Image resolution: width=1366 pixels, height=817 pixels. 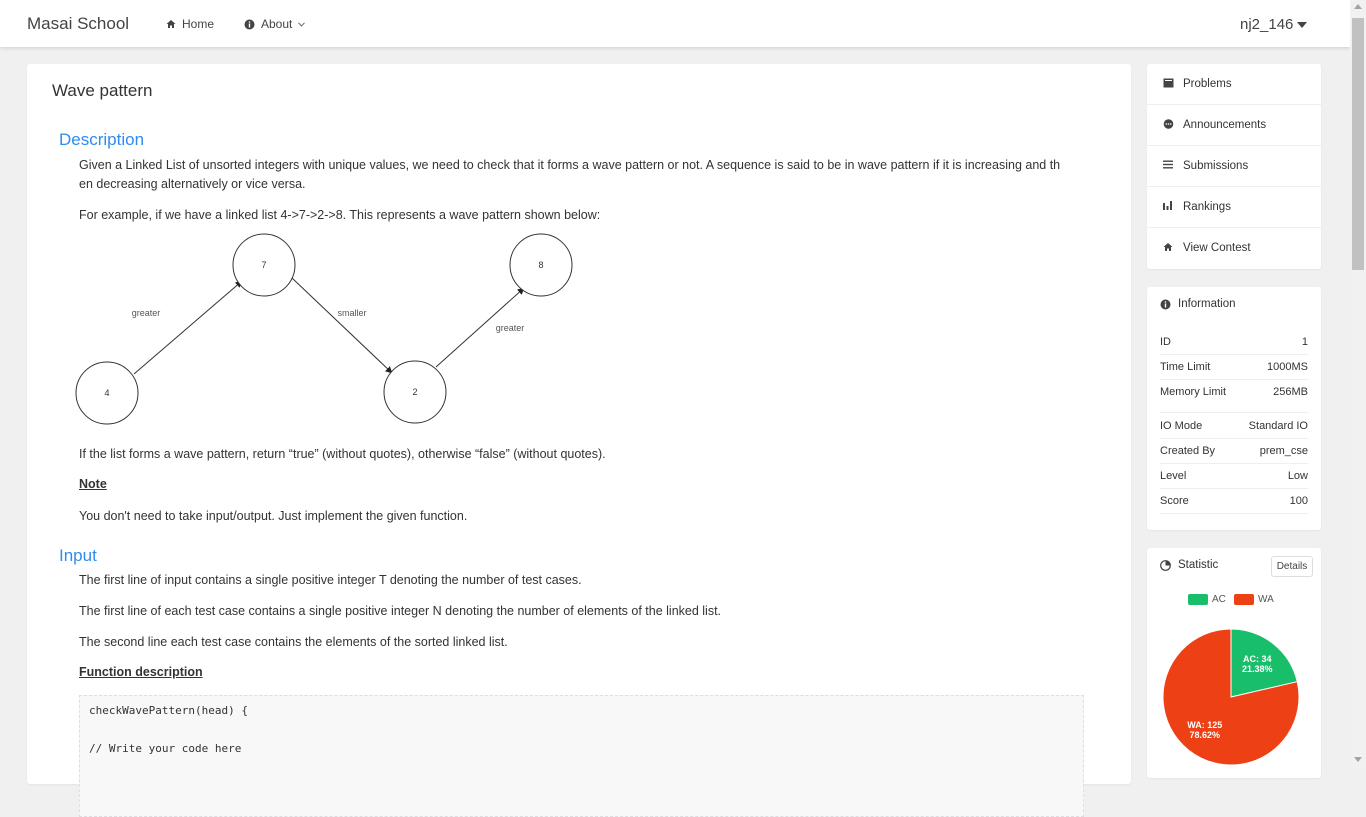 What do you see at coordinates (1193, 392) in the screenshot?
I see `info-key: Memory Limit` at bounding box center [1193, 392].